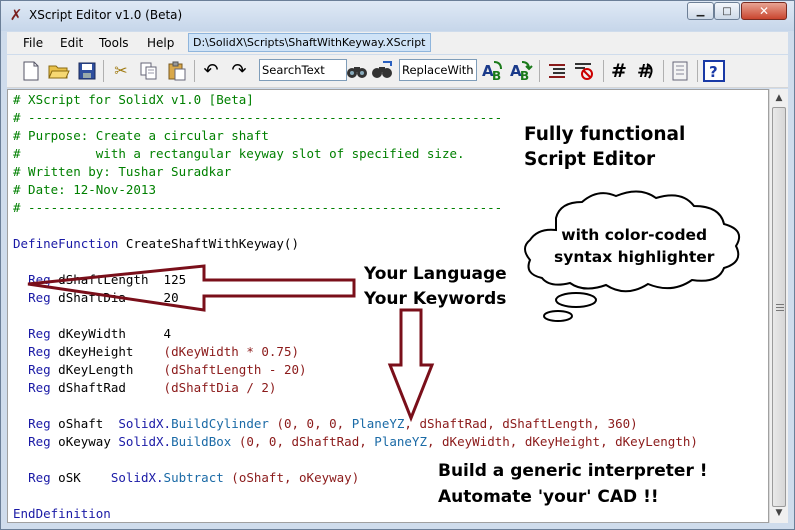  What do you see at coordinates (438, 70) in the screenshot?
I see `replace-input: ReplaceWith` at bounding box center [438, 70].